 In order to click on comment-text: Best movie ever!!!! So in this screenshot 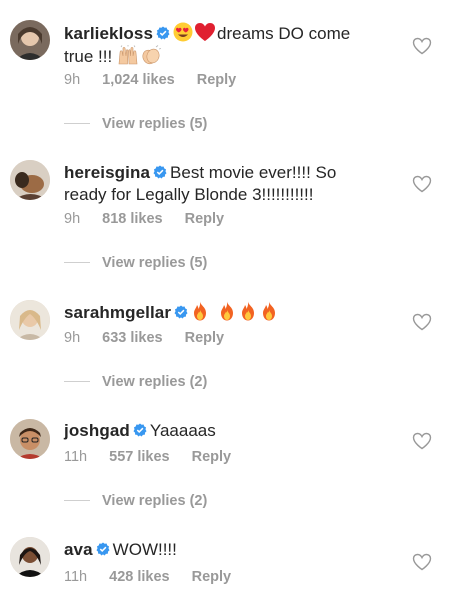, I will do `click(253, 172)`.